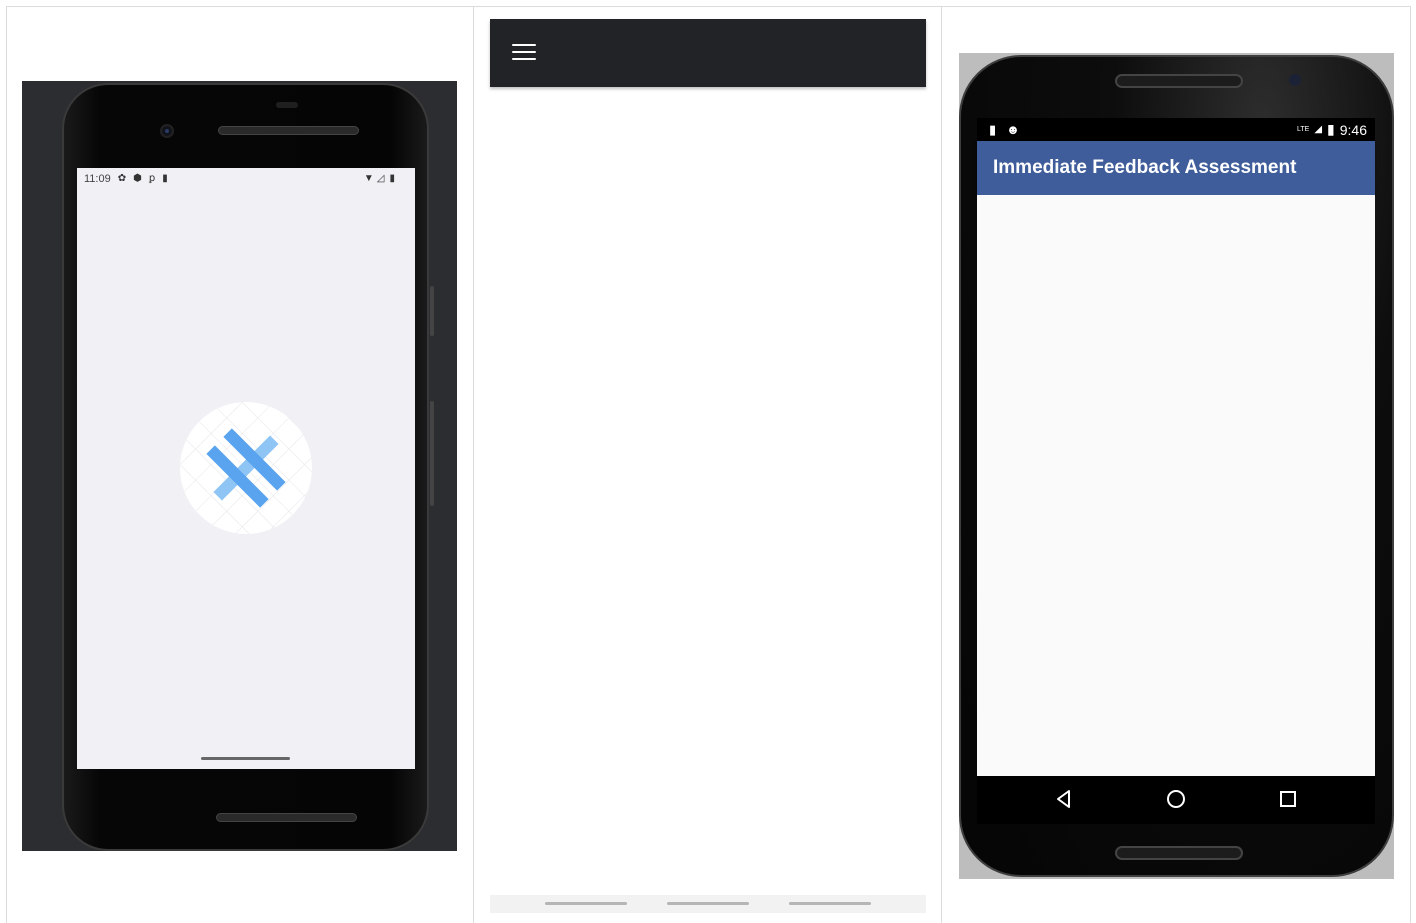  I want to click on recents-icon, so click(1288, 799).